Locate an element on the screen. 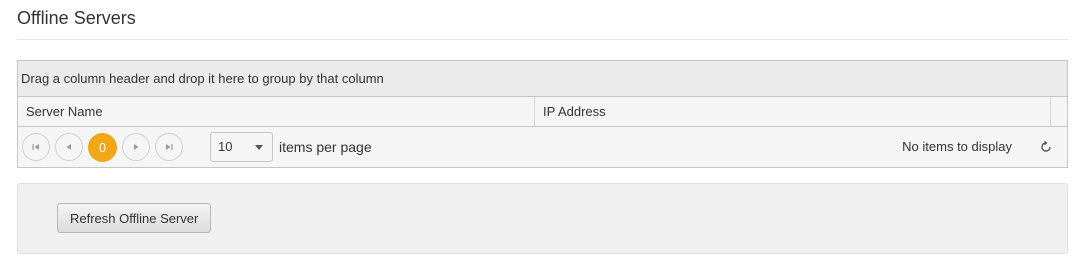 This screenshot has height=263, width=1083. items-per-page-label: items per page is located at coordinates (325, 147).